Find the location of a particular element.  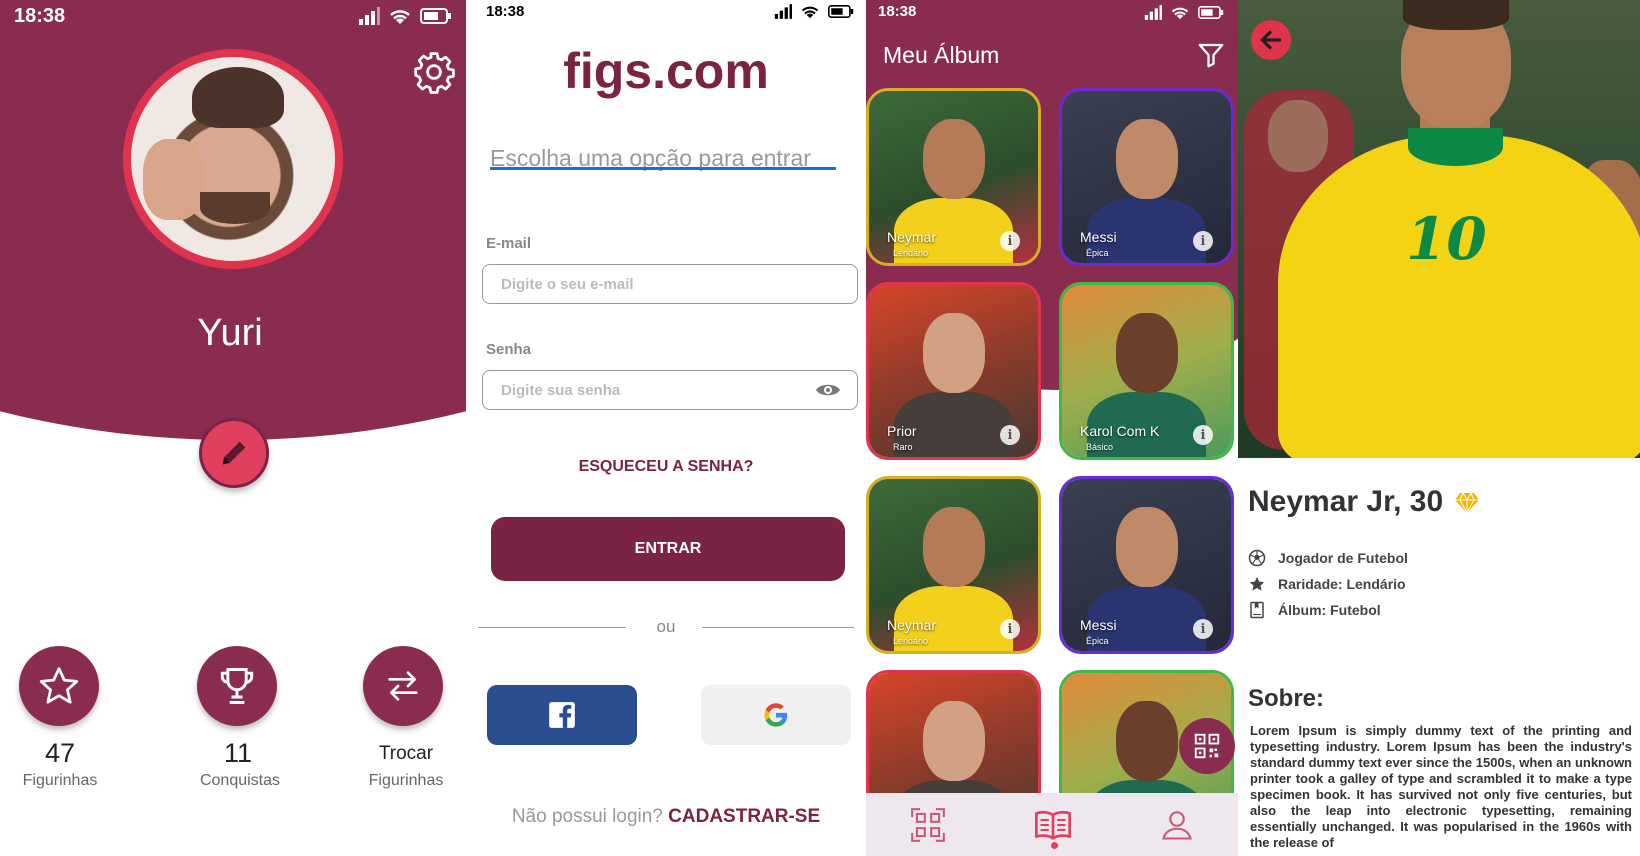

qr-scan-button is located at coordinates (1207, 746).